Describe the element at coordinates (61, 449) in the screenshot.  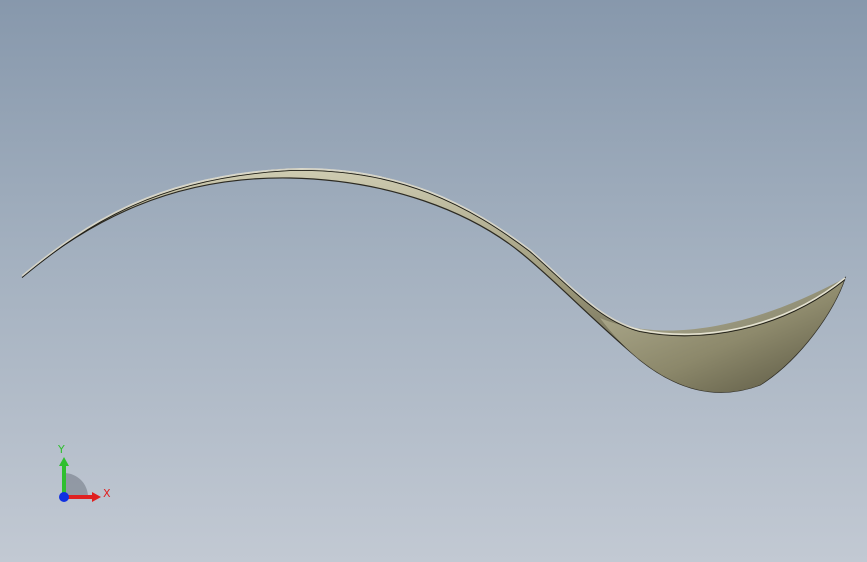
I see `y-axis-label: Y` at that location.